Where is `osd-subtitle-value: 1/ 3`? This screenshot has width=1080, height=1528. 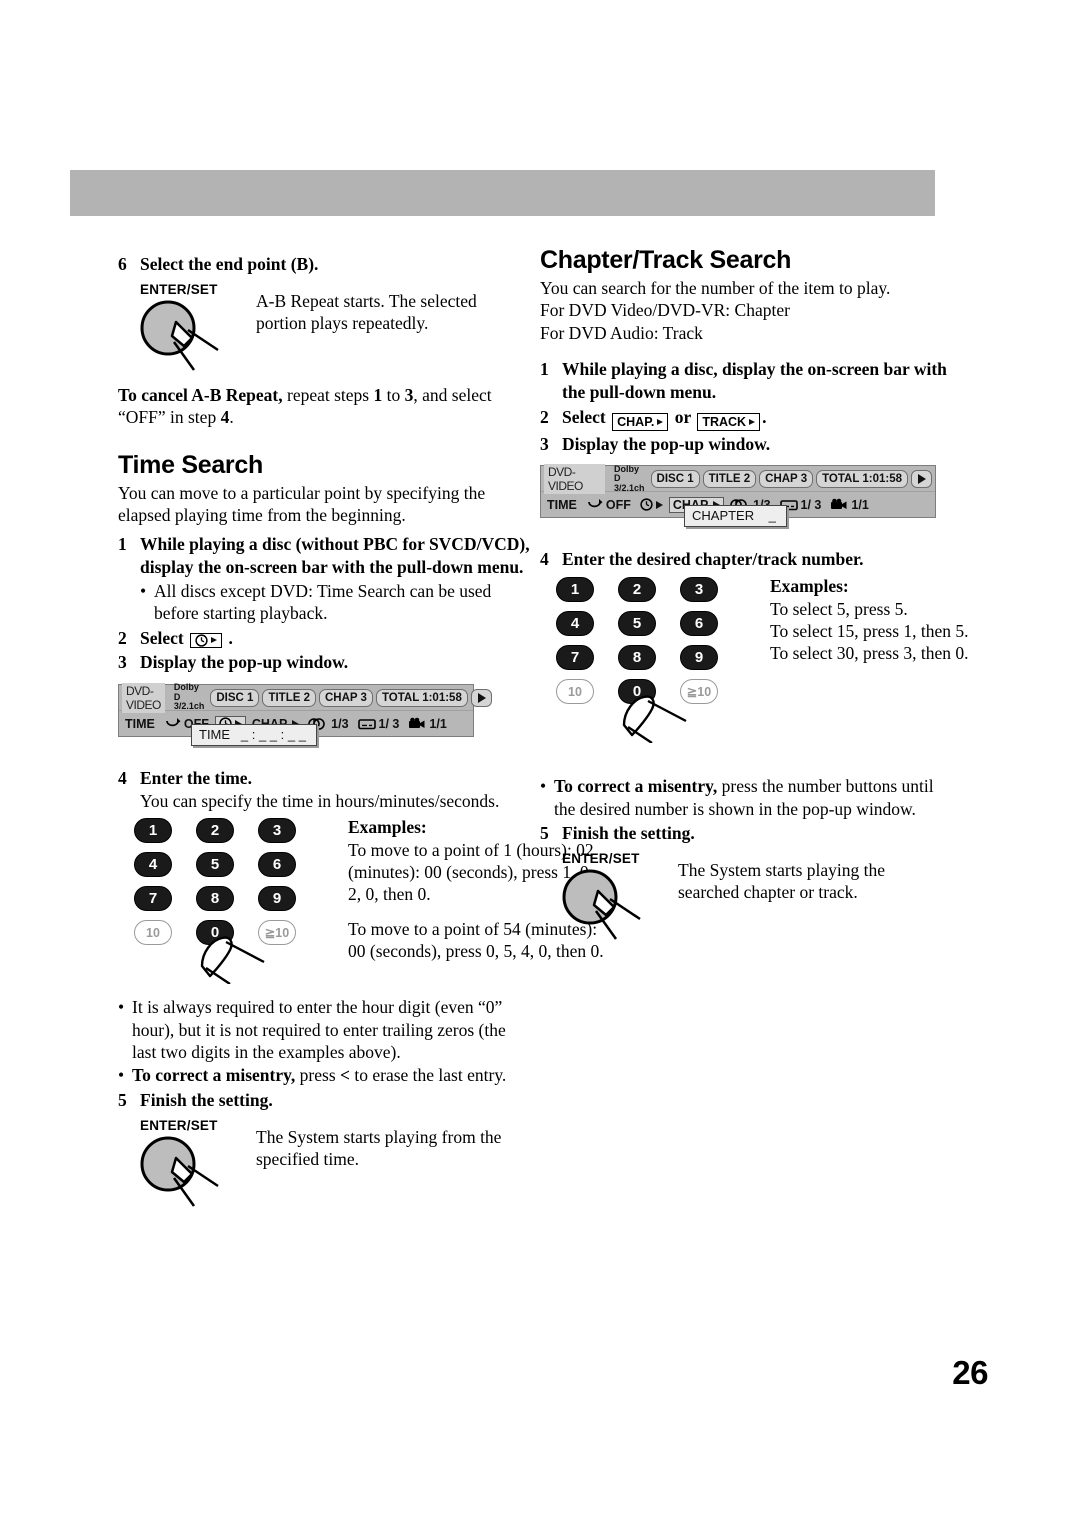
osd-subtitle-value: 1/ 3 is located at coordinates (811, 504).